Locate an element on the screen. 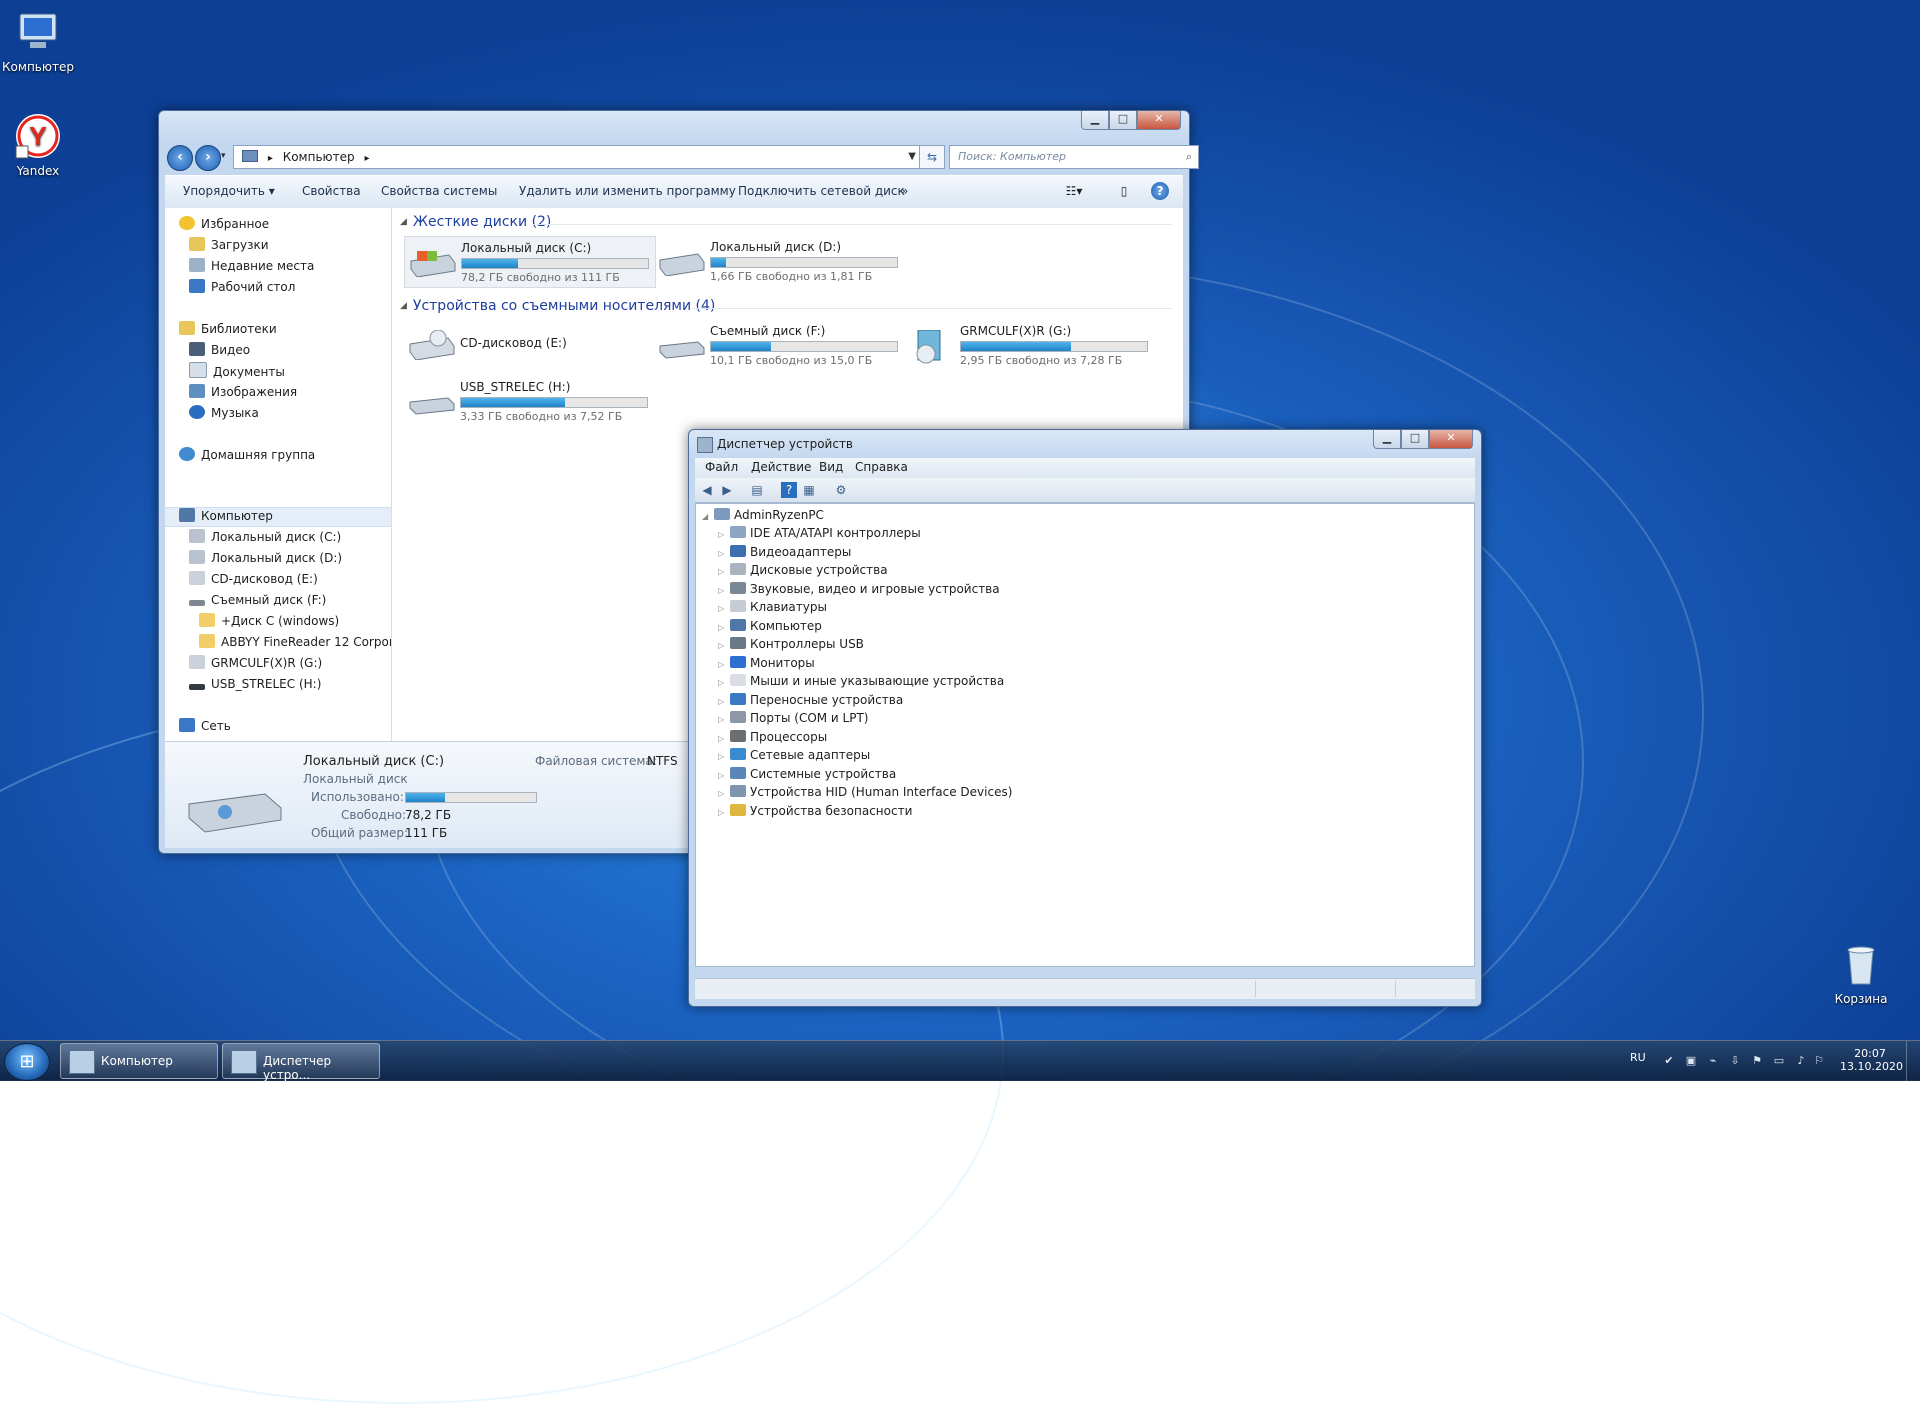  menu-view: Вид is located at coordinates (831, 467).